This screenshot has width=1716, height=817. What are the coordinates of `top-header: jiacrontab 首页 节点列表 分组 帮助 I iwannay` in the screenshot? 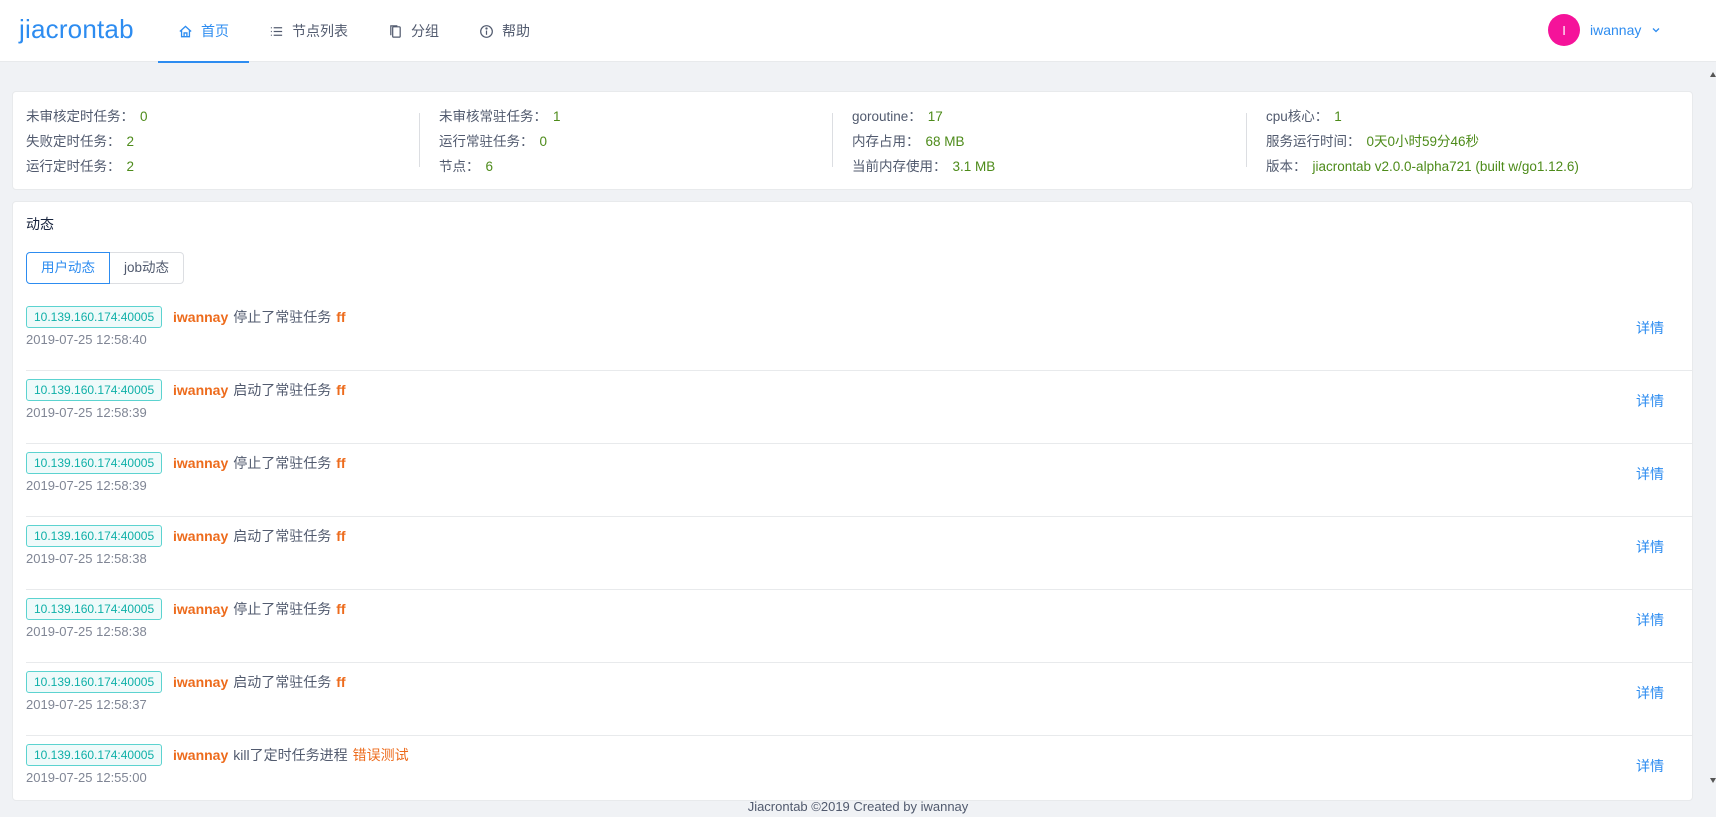 It's located at (858, 31).